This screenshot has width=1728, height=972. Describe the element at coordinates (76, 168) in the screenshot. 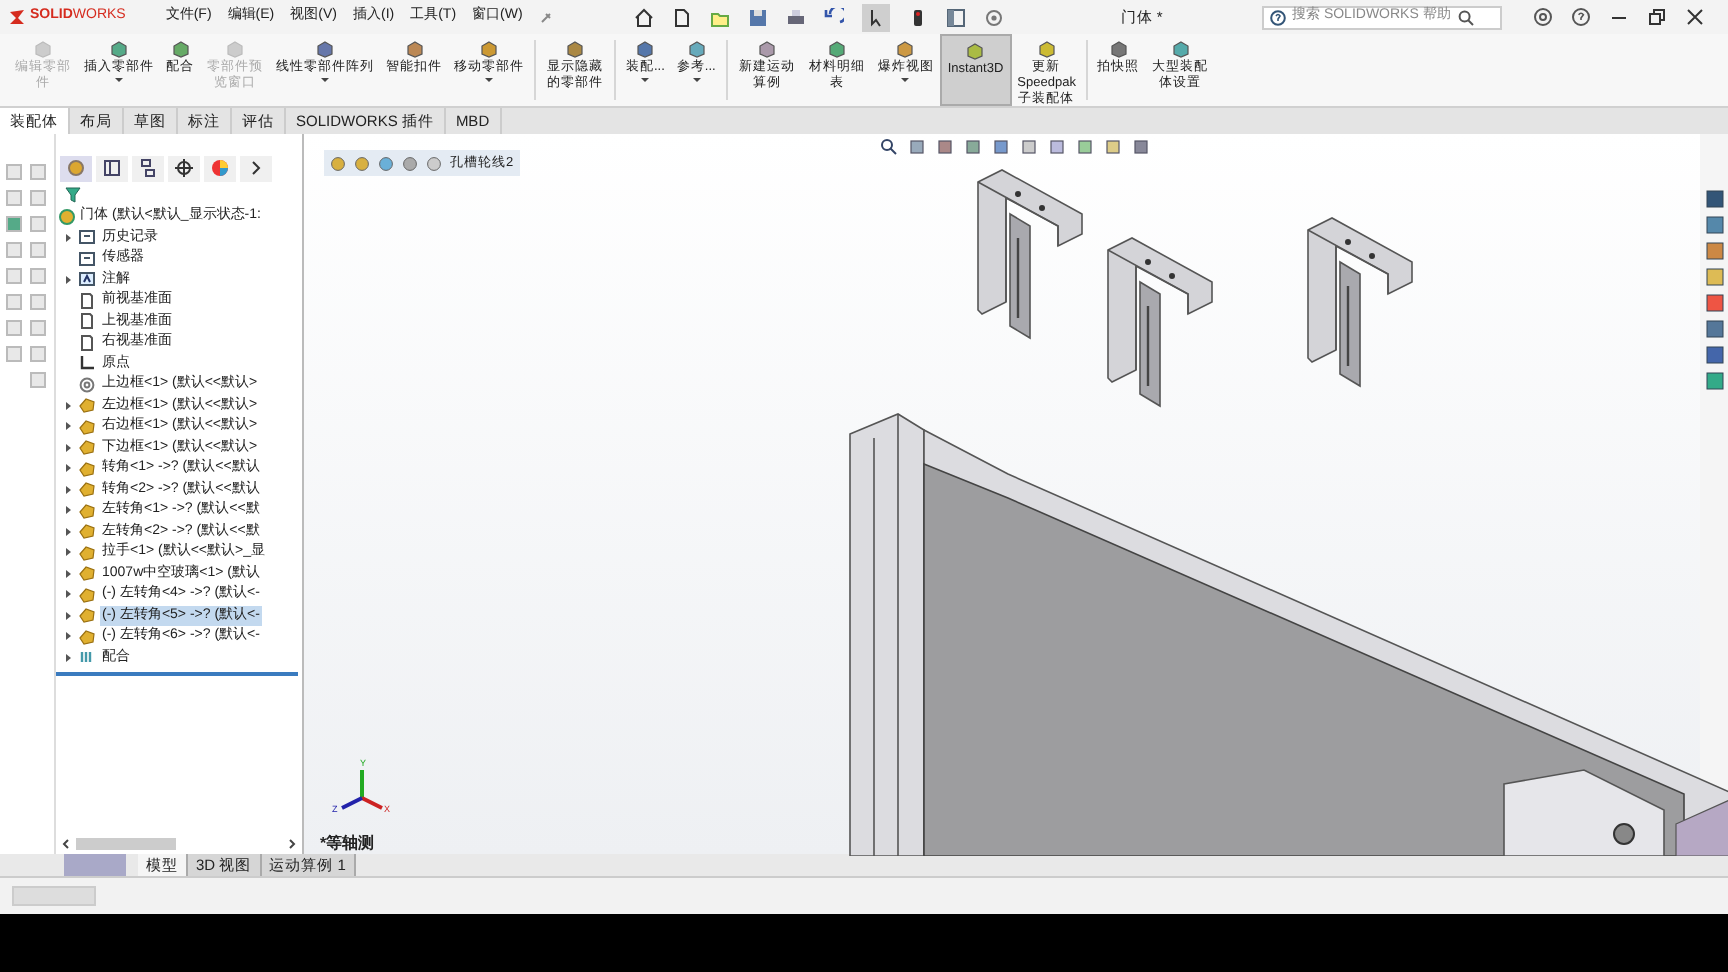

I see `feature-tree-icon` at that location.